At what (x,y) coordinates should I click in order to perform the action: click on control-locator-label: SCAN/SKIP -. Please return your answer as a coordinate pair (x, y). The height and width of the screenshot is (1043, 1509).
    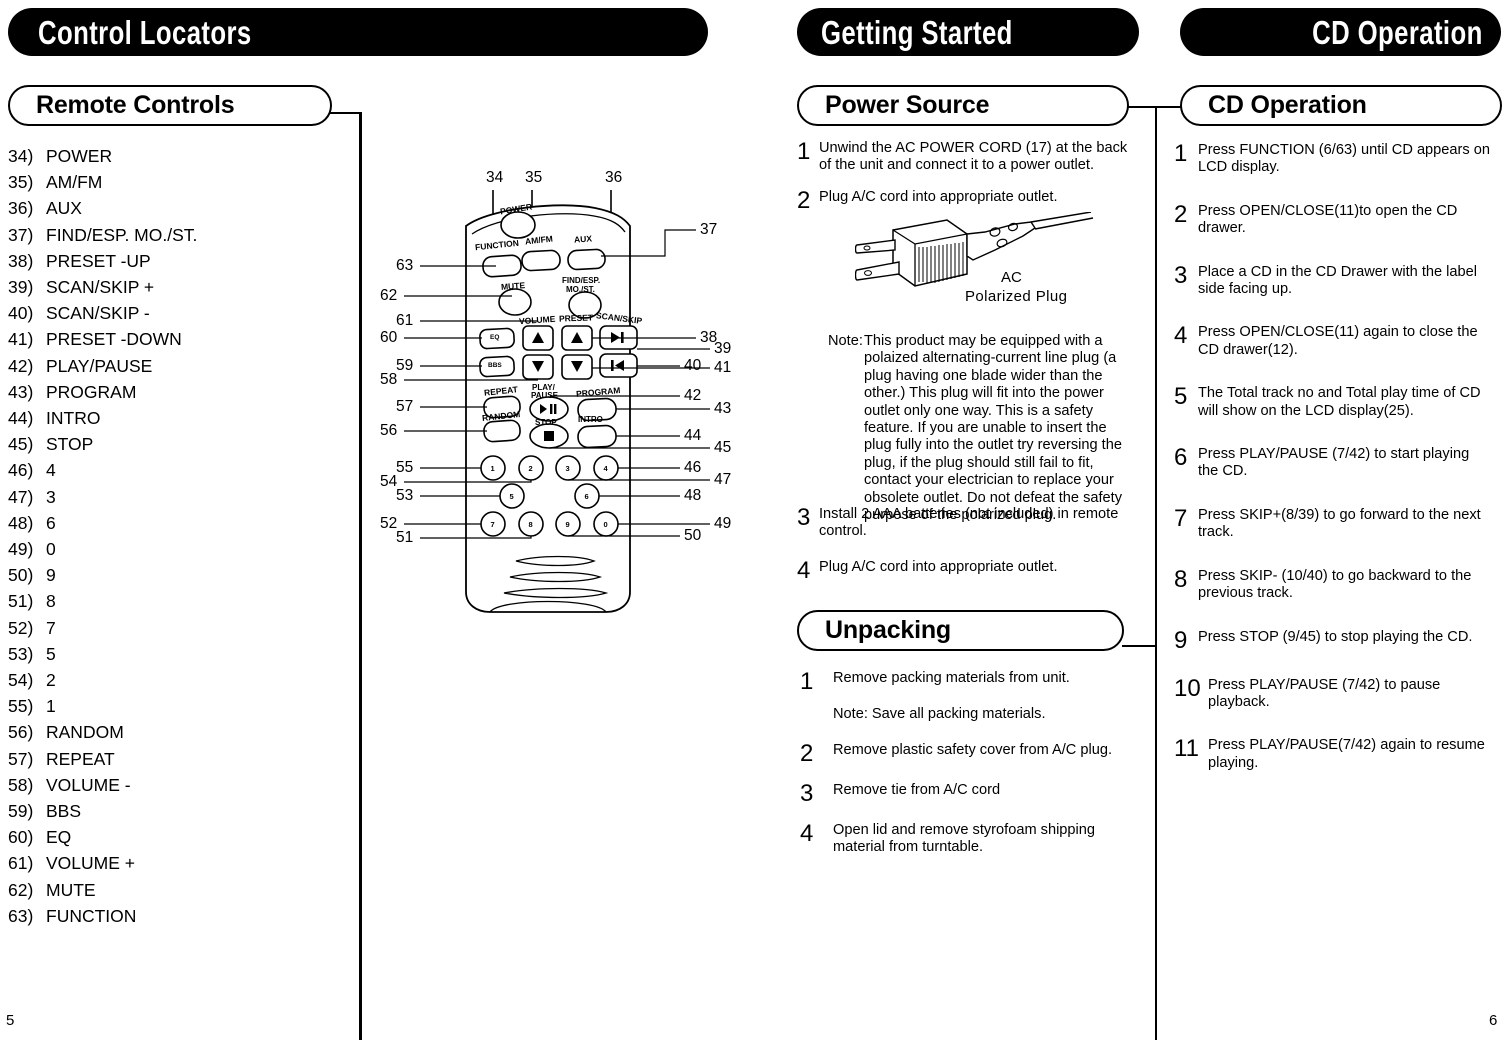
    Looking at the image, I should click on (98, 313).